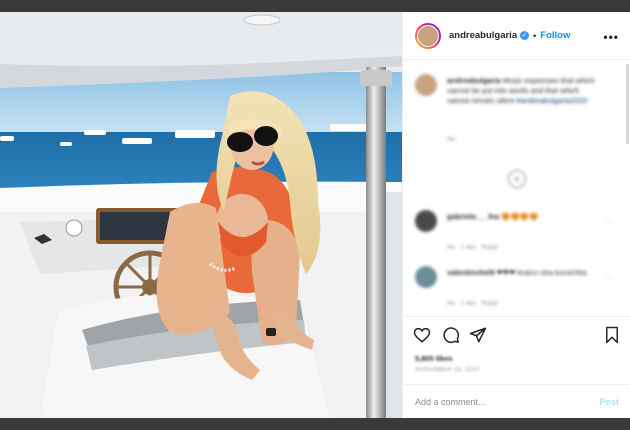  What do you see at coordinates (525, 35) in the screenshot?
I see `verified-badge-icon: ✓` at bounding box center [525, 35].